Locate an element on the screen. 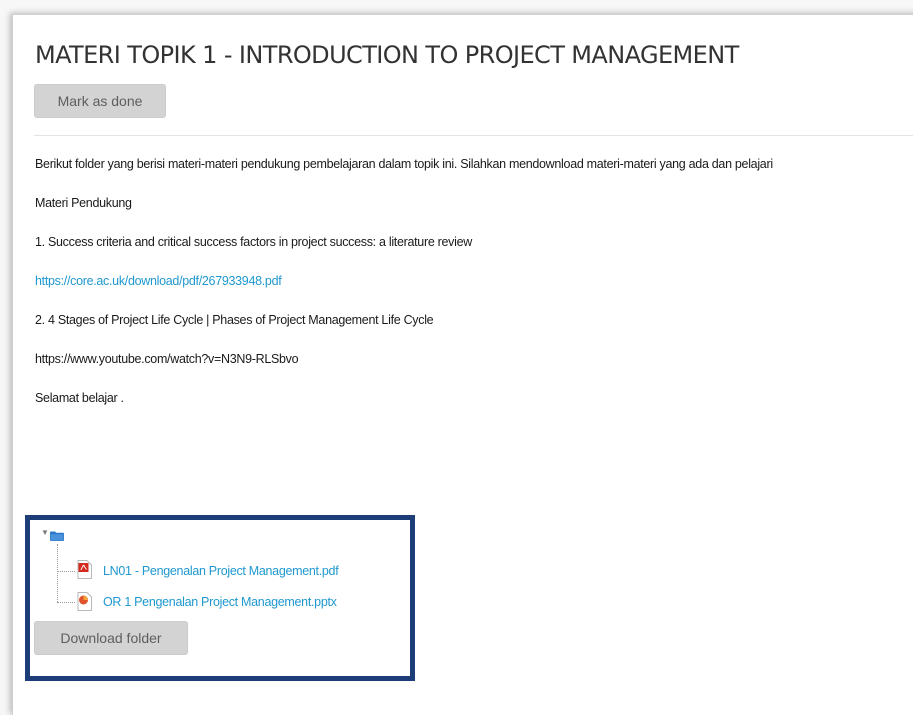 The width and height of the screenshot is (913, 715). file-link-pdf: LN01 - Pengenalan Project Management.pdf is located at coordinates (221, 571).